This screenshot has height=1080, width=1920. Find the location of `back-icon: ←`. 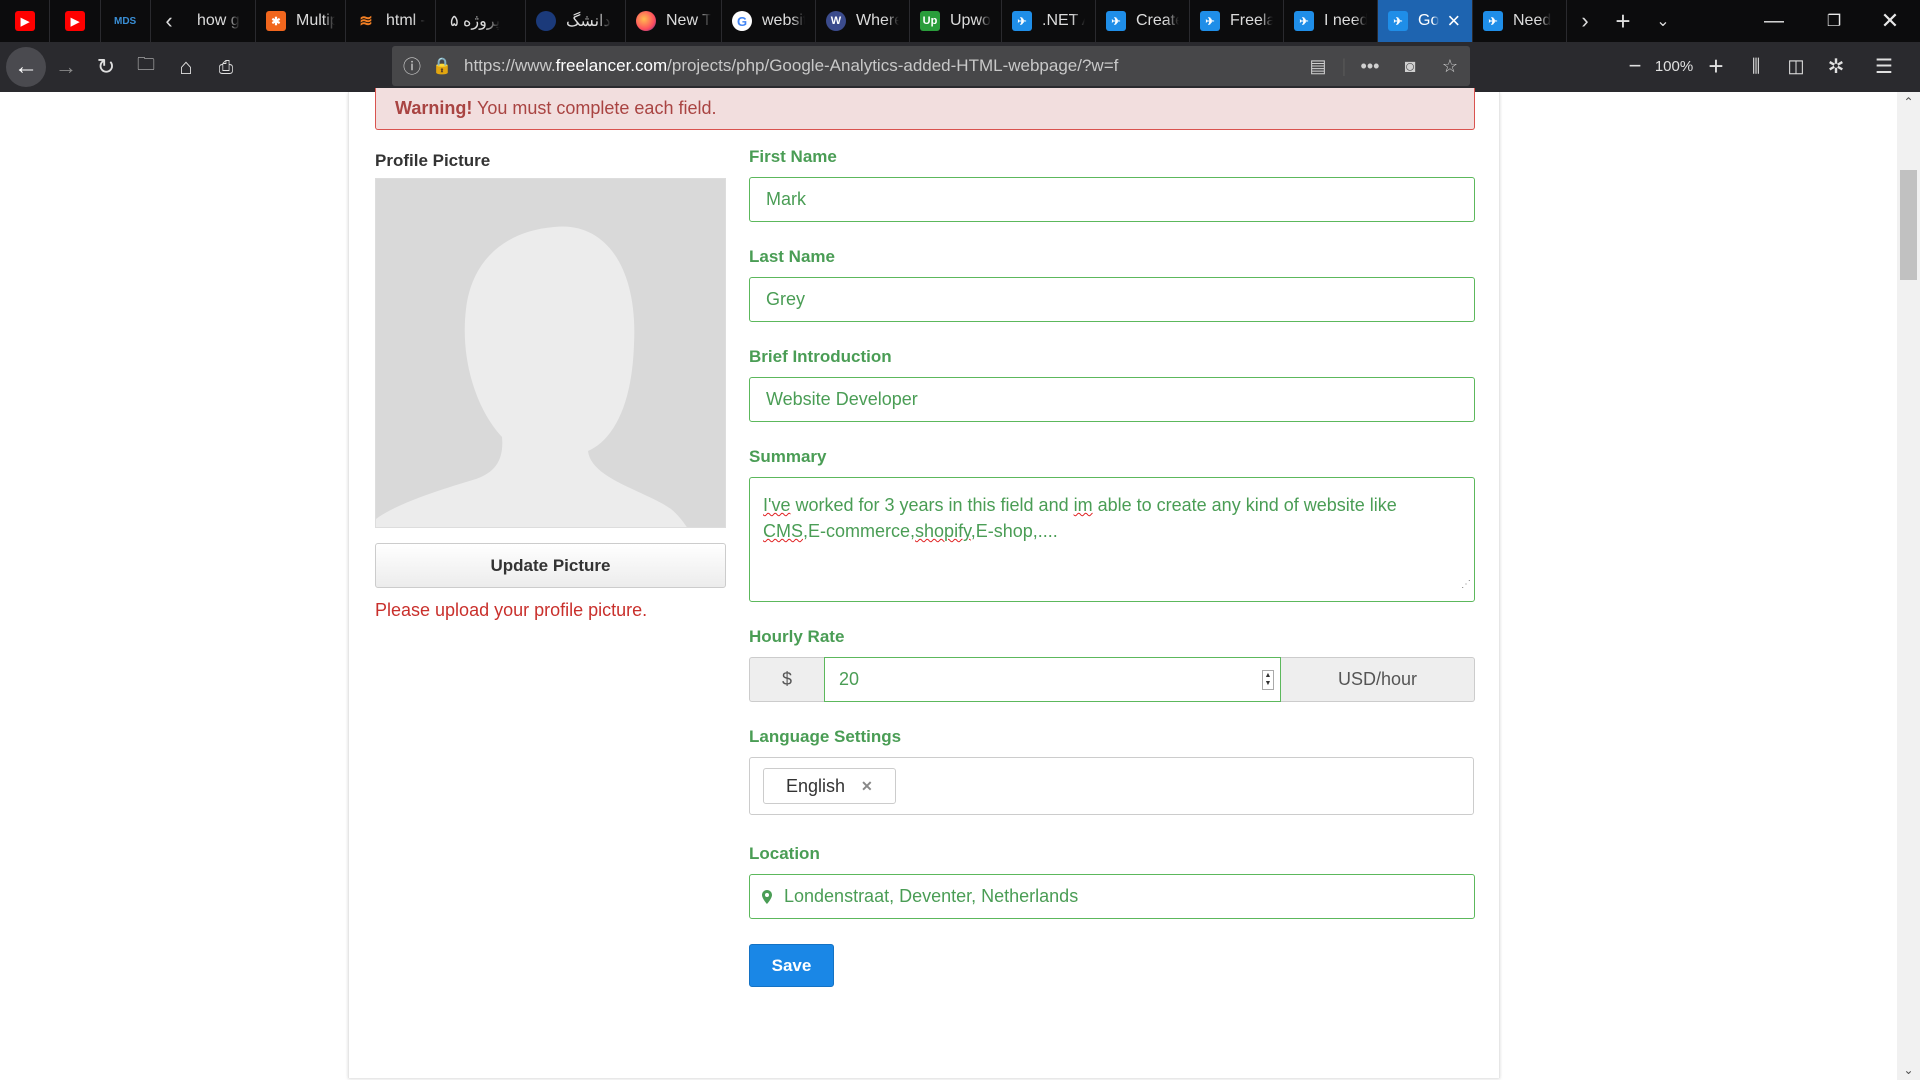

back-icon: ← is located at coordinates (26, 67).